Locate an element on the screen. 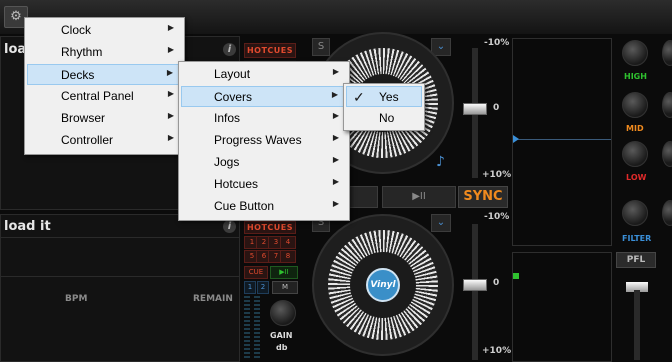  menu-item-clock: Clock ▶ is located at coordinates (104, 30).